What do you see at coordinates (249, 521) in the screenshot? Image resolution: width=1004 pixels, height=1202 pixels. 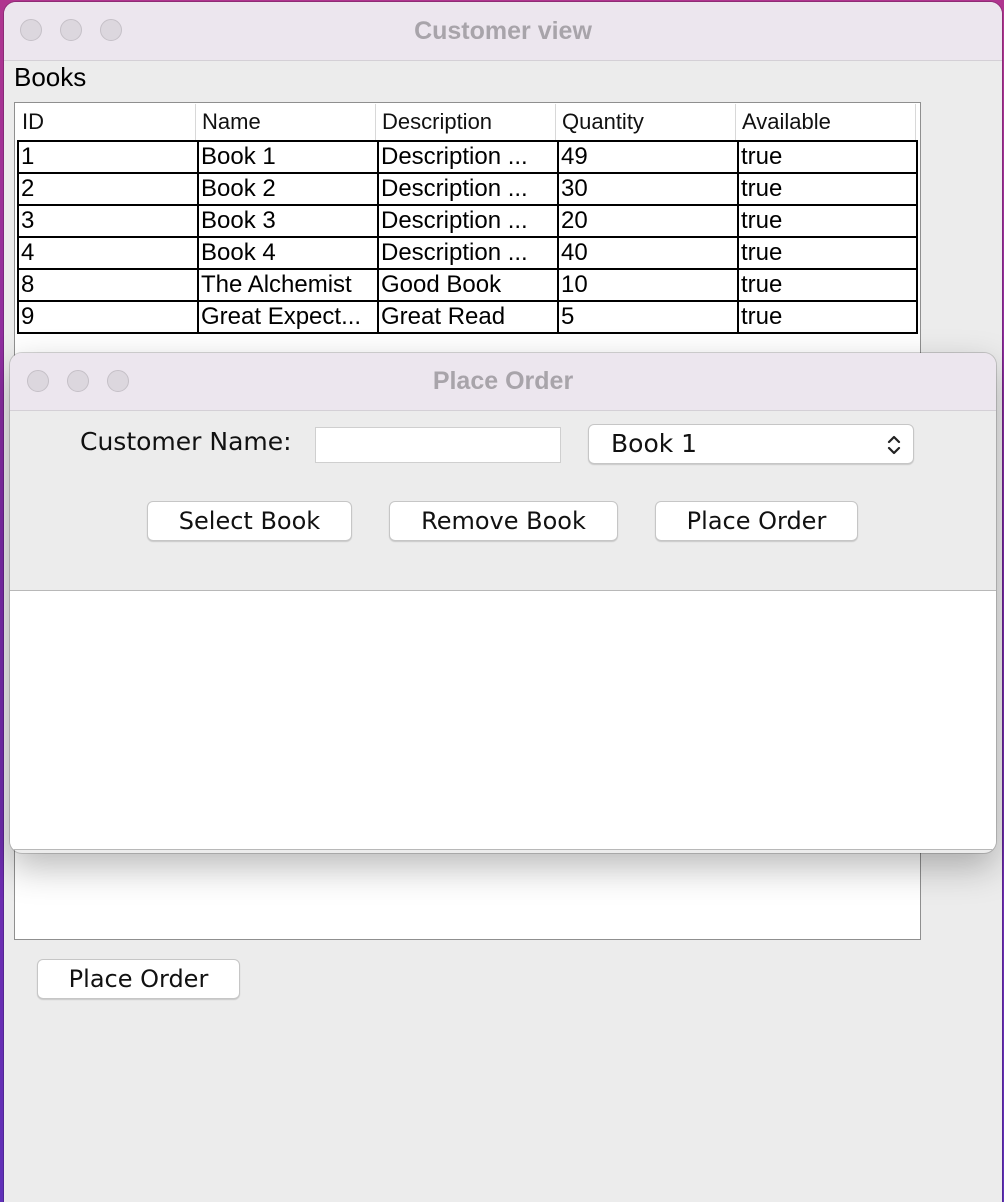 I see `select-book-button: Select Book` at bounding box center [249, 521].